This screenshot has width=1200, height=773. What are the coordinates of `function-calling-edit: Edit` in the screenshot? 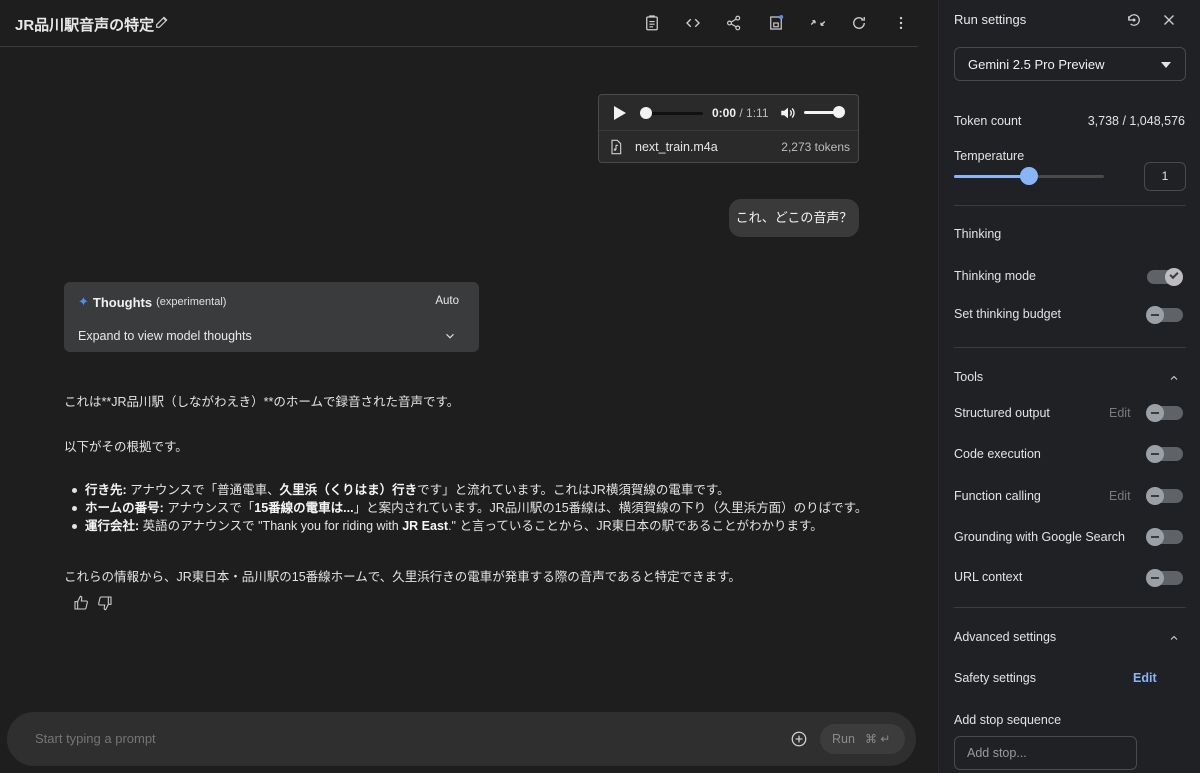 It's located at (1120, 496).